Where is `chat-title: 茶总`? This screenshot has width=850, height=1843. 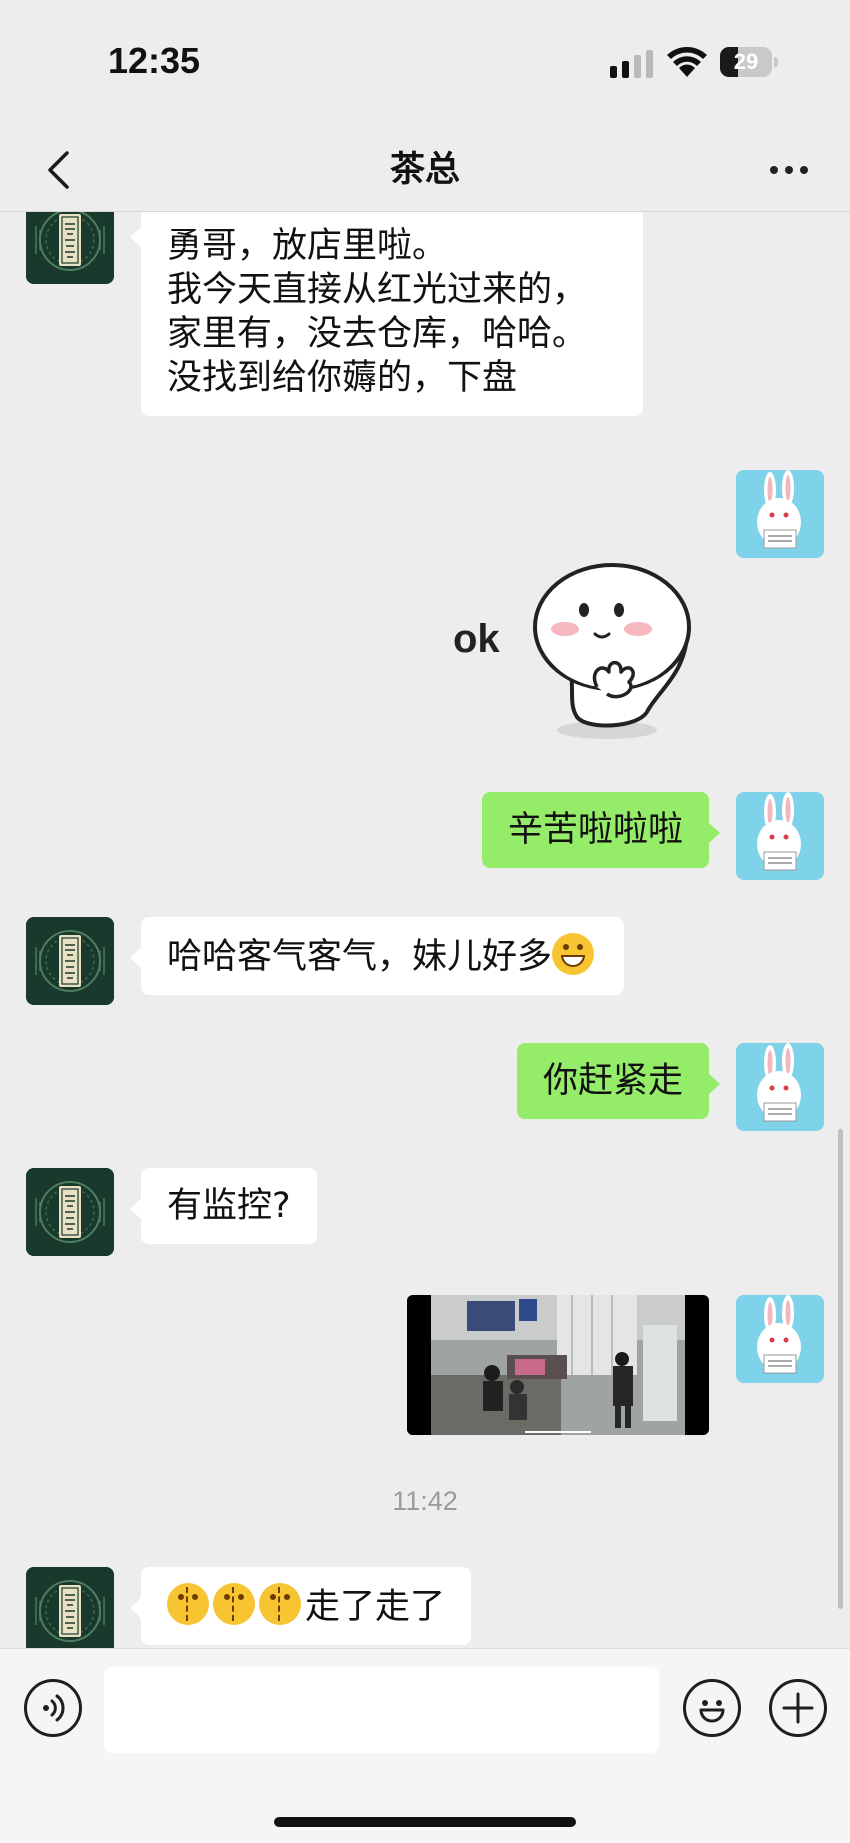
chat-title: 茶总 is located at coordinates (424, 170).